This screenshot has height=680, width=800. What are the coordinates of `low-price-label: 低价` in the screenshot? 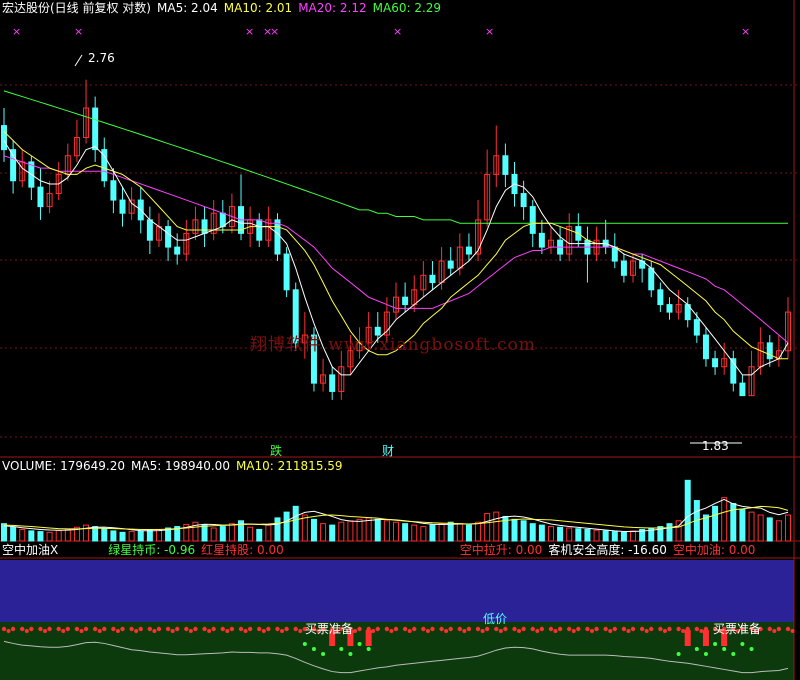 It's located at (495, 619).